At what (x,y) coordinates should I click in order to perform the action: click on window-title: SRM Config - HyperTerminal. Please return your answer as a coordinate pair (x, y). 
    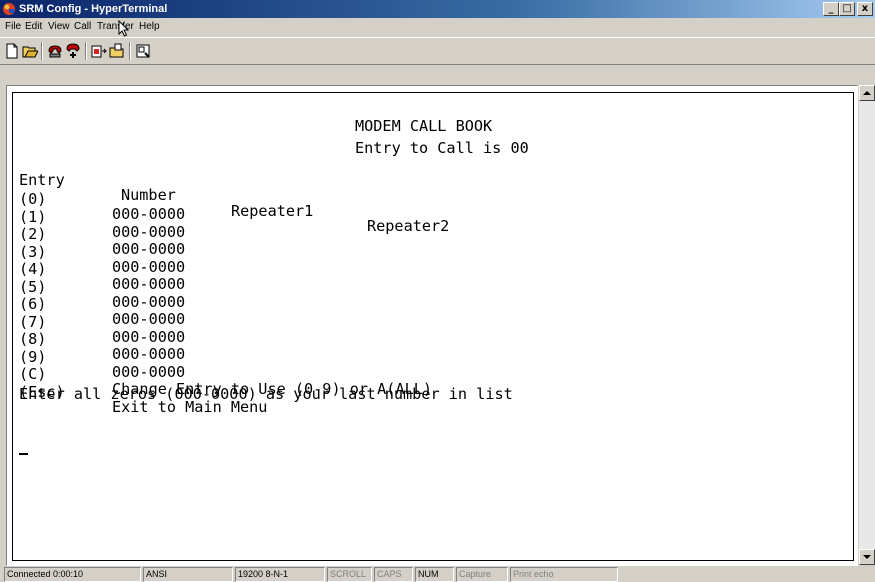
    Looking at the image, I should click on (93, 9).